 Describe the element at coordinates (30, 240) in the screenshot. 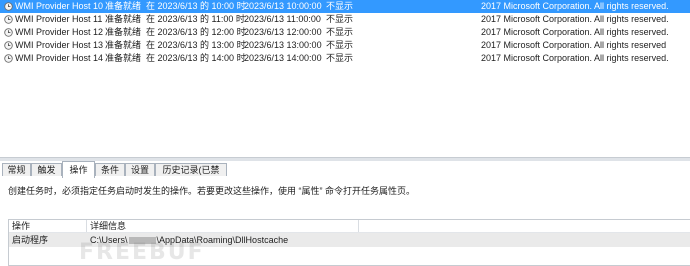

I see `action-type: 启动程序` at that location.